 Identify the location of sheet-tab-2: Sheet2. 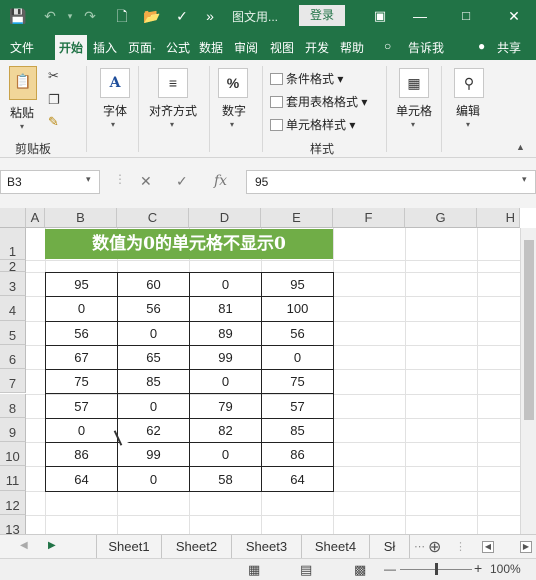
(197, 547).